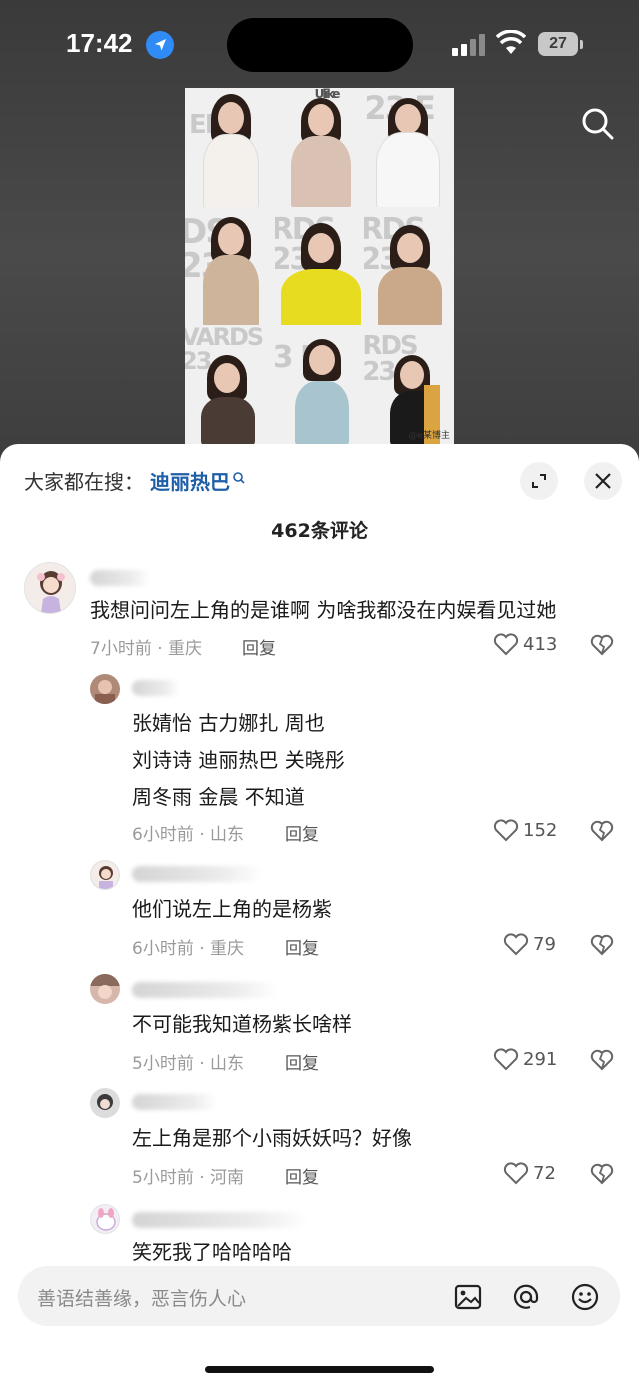  I want to click on collage-tile: Ulike, so click(320, 147).